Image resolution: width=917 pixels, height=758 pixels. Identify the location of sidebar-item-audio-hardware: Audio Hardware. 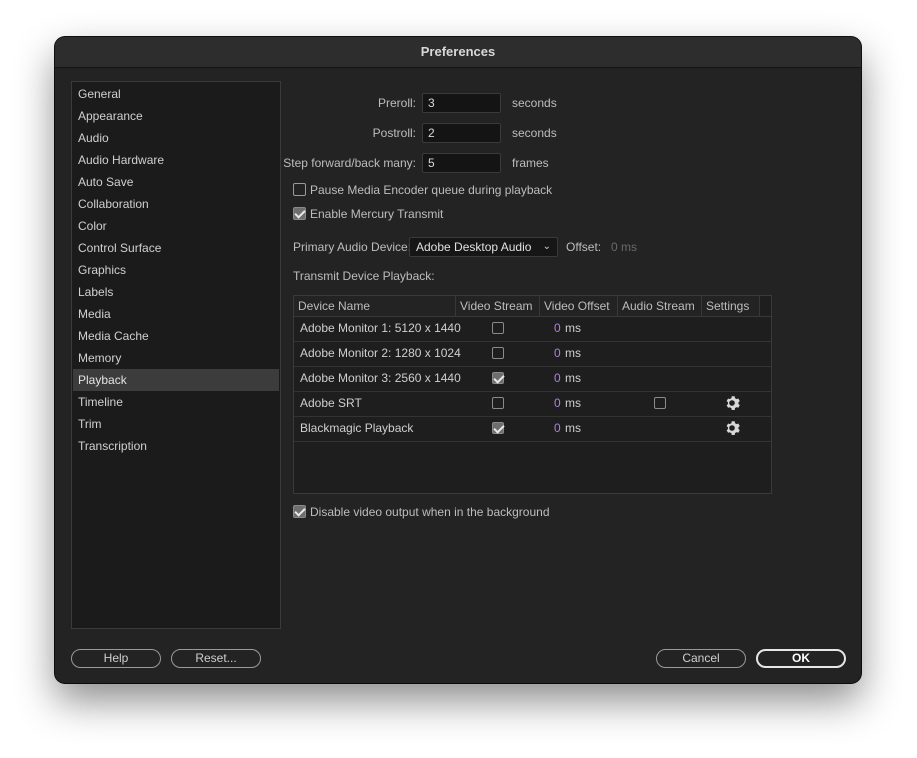
(176, 160).